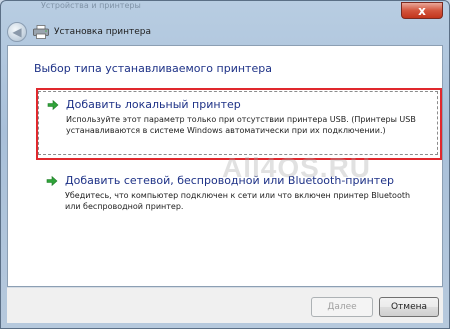 This screenshot has height=329, width=450. Describe the element at coordinates (103, 32) in the screenshot. I see `window-title: Установка принтера` at that location.